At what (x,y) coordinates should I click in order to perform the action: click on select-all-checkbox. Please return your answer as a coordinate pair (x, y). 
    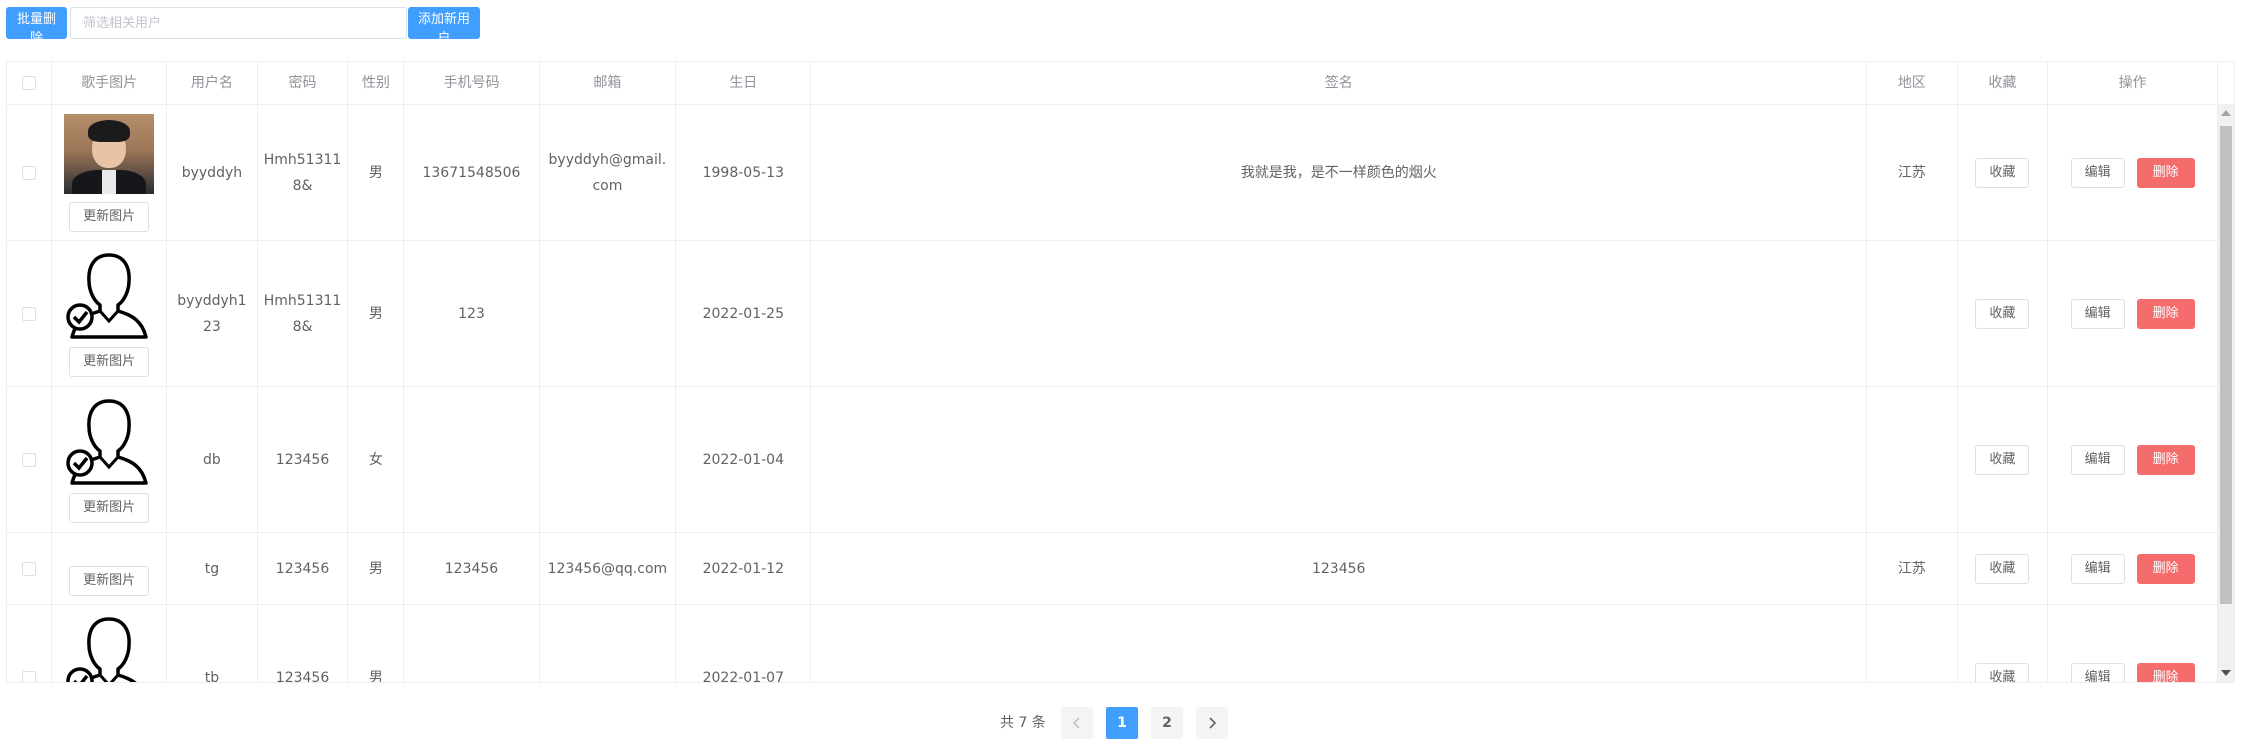
    Looking at the image, I should click on (29, 83).